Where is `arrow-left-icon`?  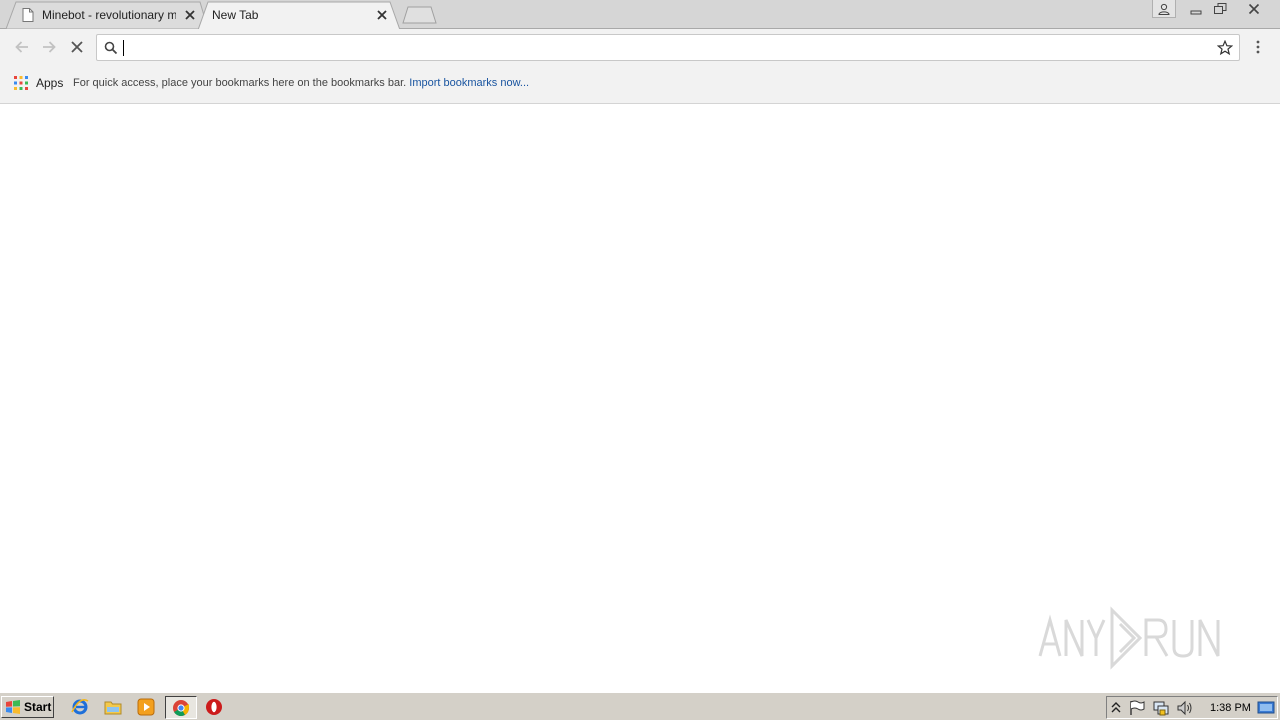 arrow-left-icon is located at coordinates (21, 47).